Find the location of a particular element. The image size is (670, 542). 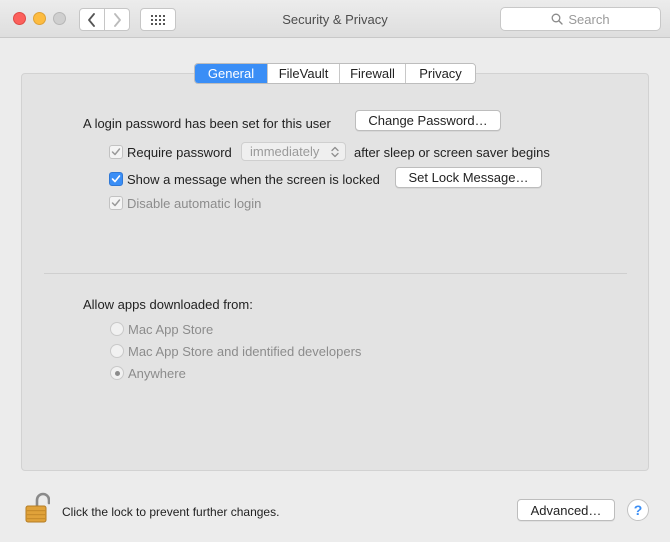

after-sleep-text: after sleep or screen saver begins is located at coordinates (452, 152).